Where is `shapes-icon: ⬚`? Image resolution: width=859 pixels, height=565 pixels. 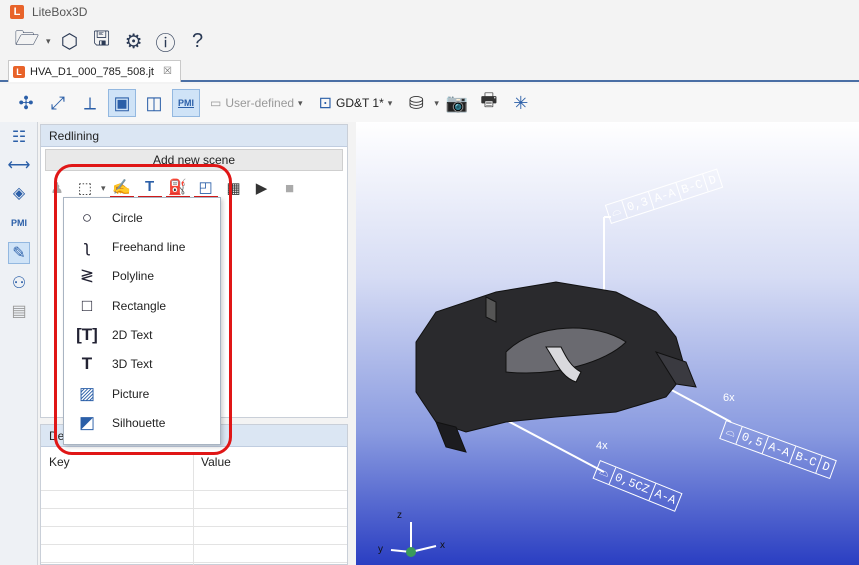
shapes-icon: ⬚ is located at coordinates (85, 188).